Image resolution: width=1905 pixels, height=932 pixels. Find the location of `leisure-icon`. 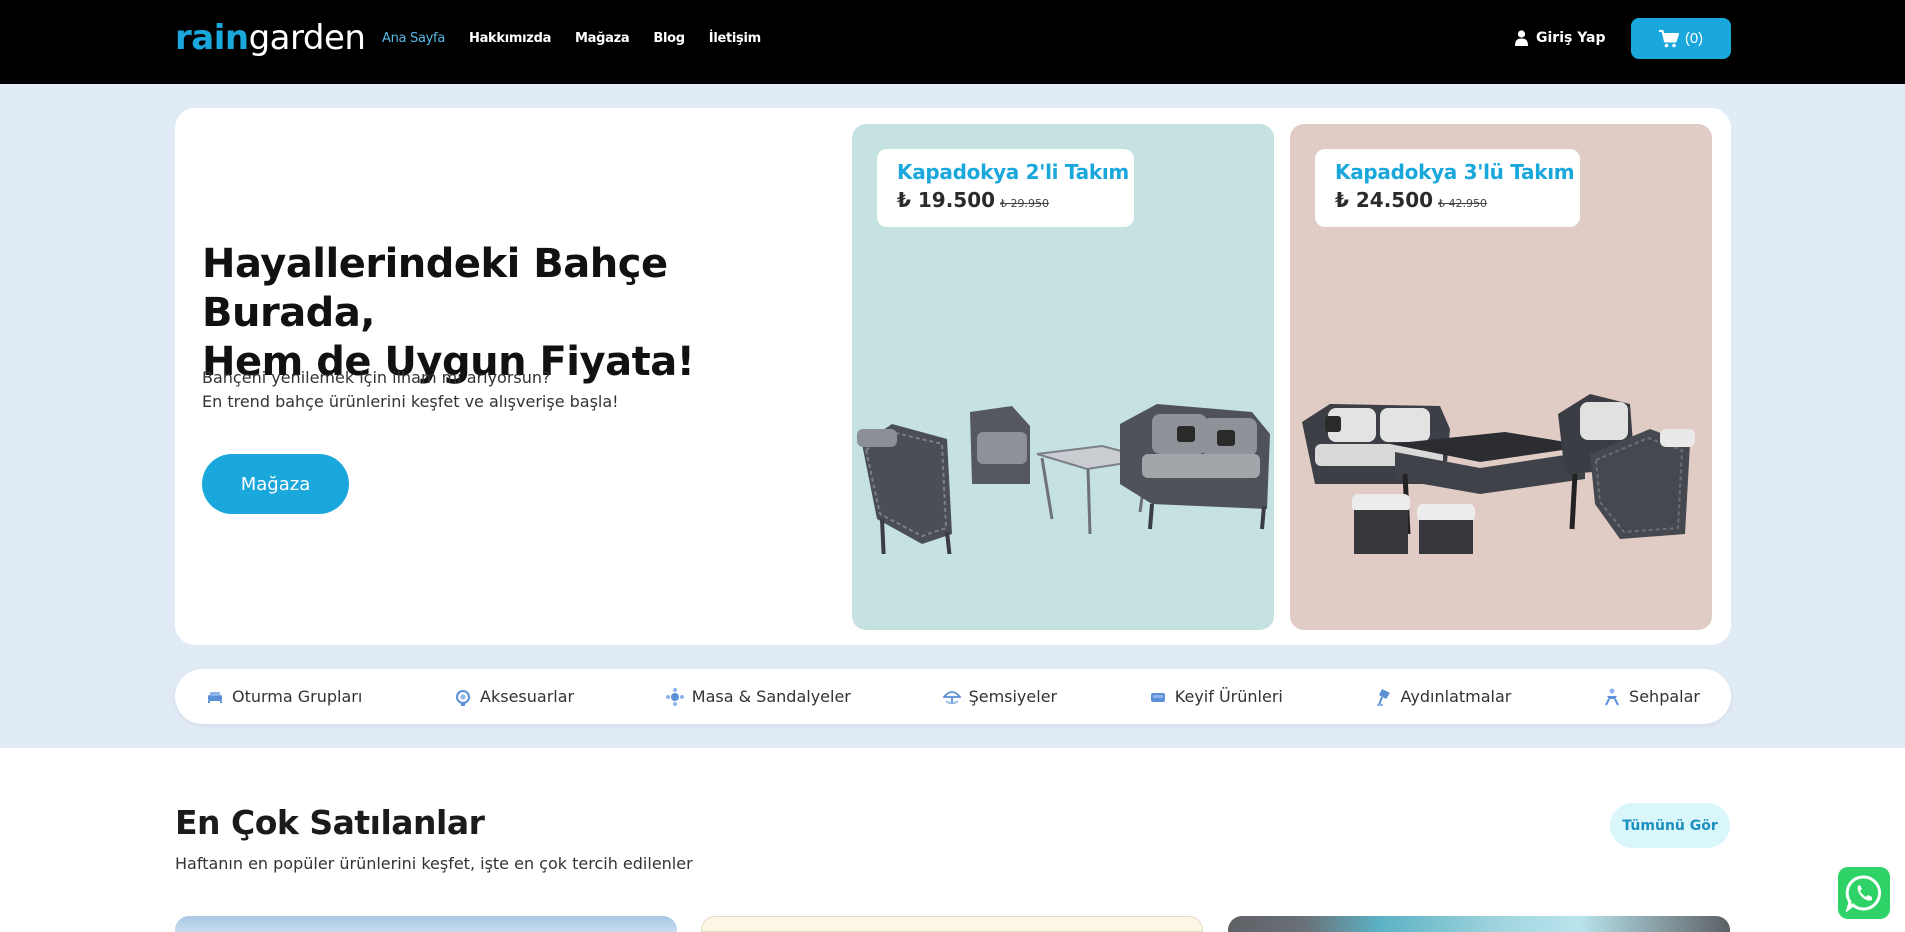

leisure-icon is located at coordinates (1158, 697).